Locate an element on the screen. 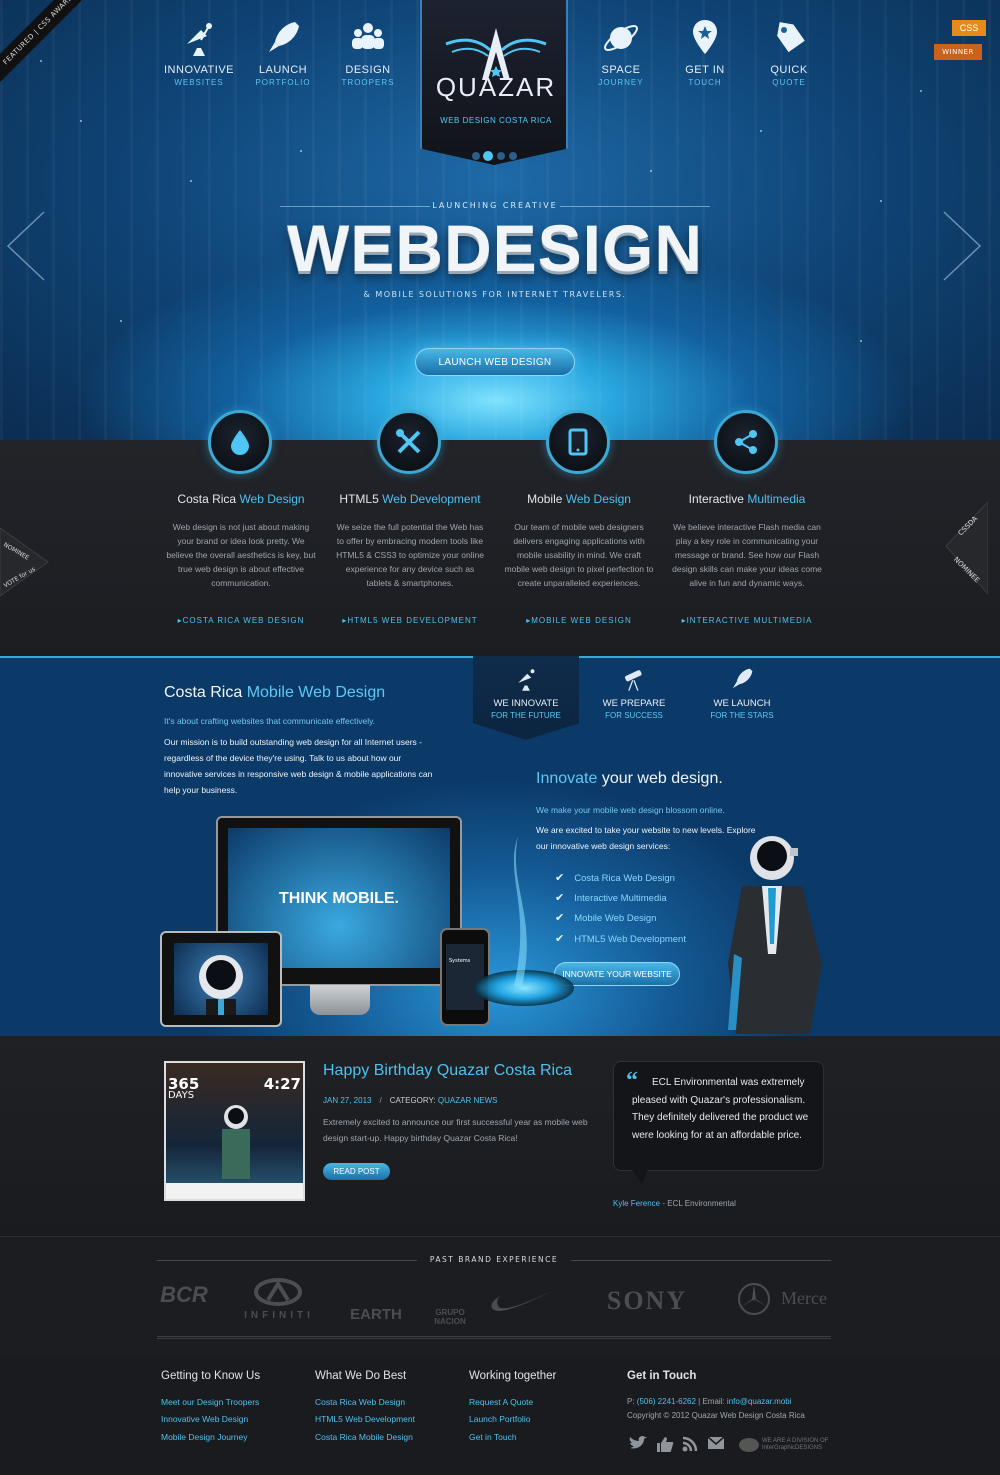 This screenshot has height=1475, width=1000. infiniti-emblem-icon is located at coordinates (278, 1292).